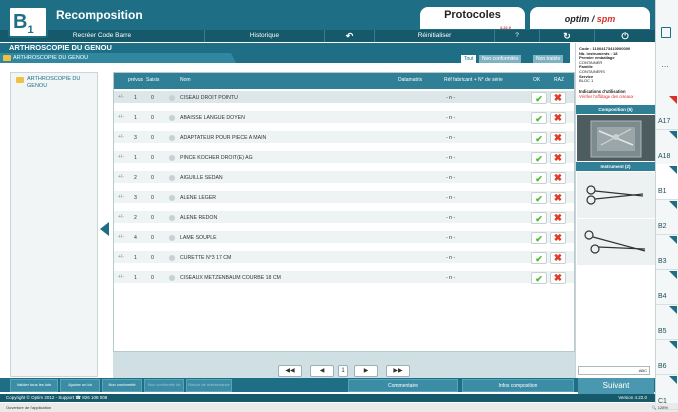 This screenshot has height=412, width=678. I want to click on document-icon, so click(666, 32).